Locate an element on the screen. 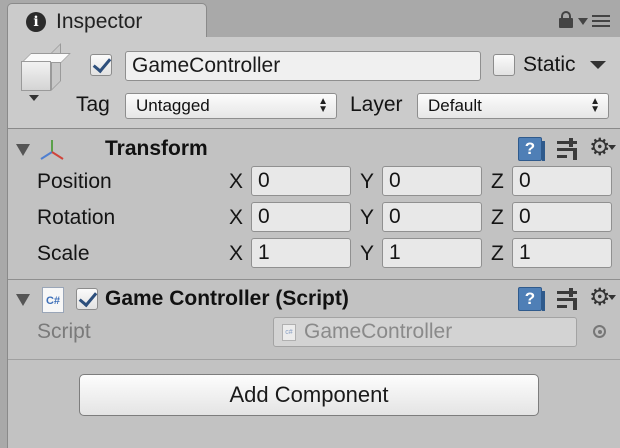 The width and height of the screenshot is (620, 448). static-label: Static is located at coordinates (549, 64).